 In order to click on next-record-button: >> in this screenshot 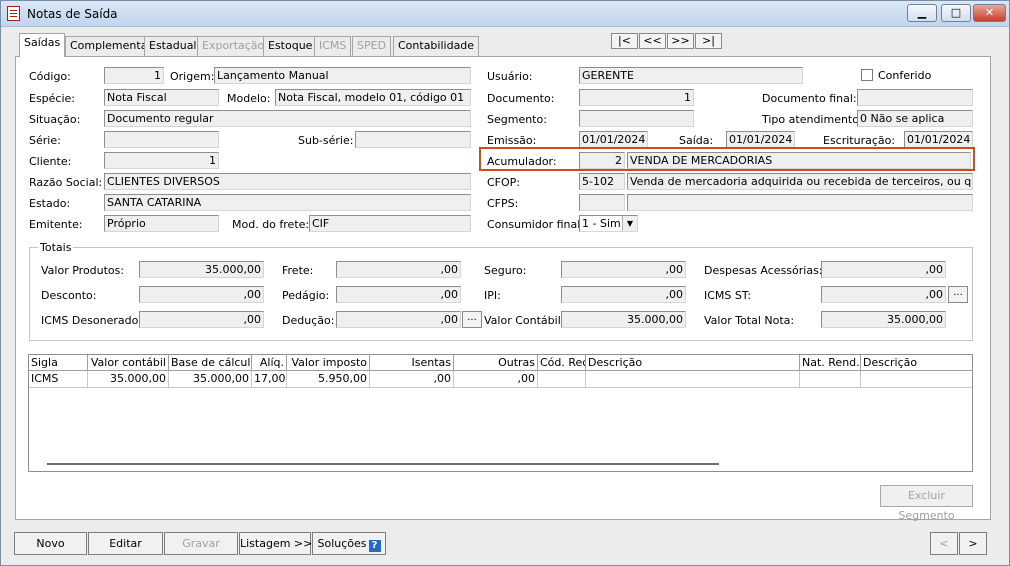, I will do `click(680, 41)`.